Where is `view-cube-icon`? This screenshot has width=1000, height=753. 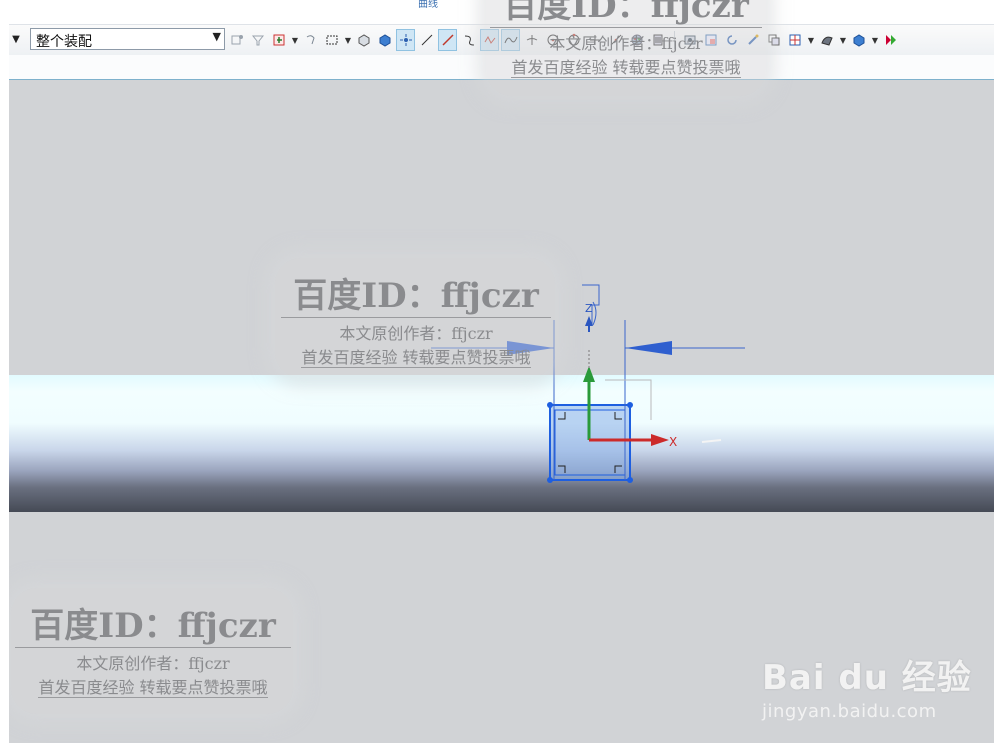 view-cube-icon is located at coordinates (363, 40).